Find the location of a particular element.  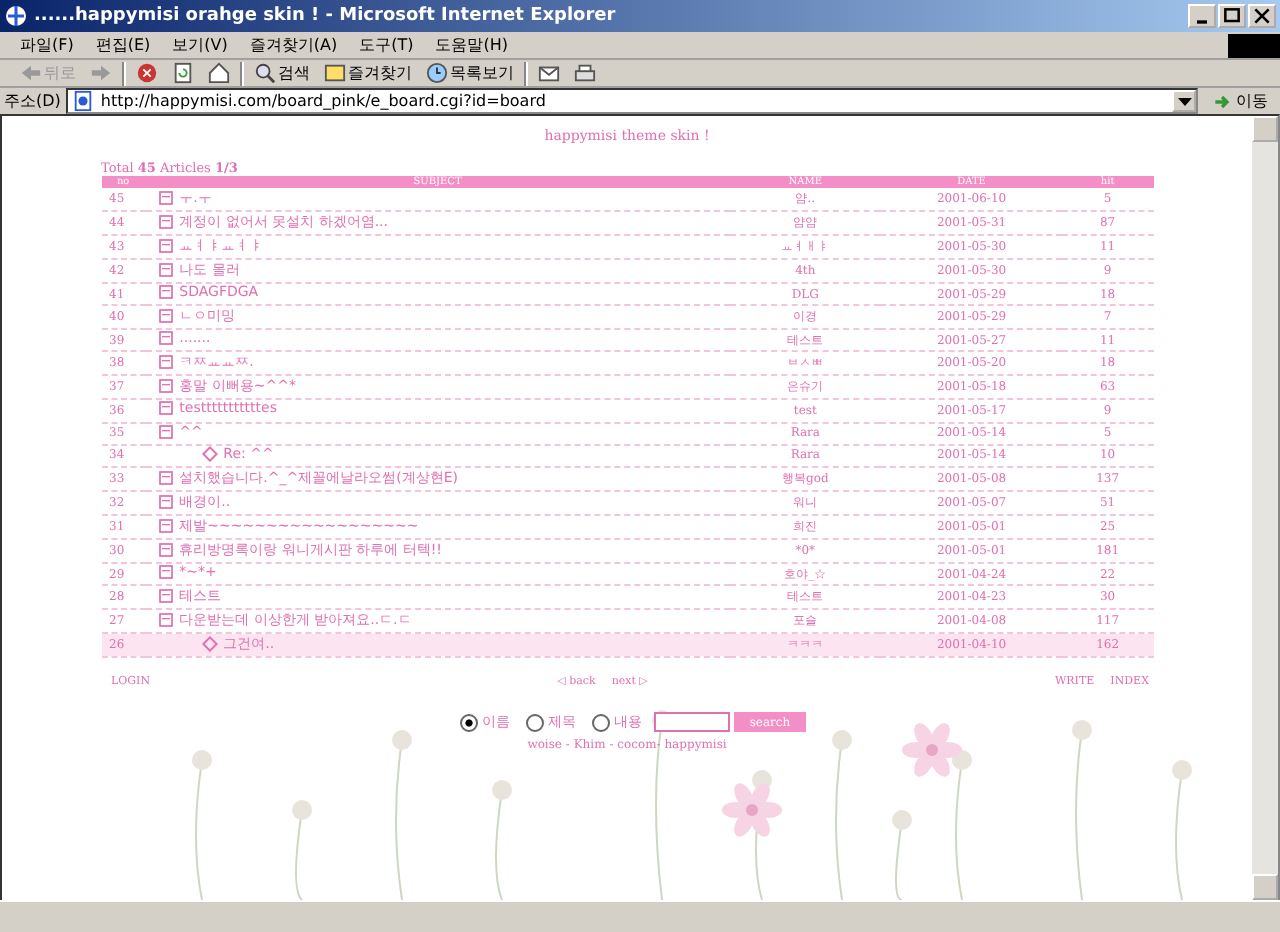

minimize-button is located at coordinates (1202, 16).